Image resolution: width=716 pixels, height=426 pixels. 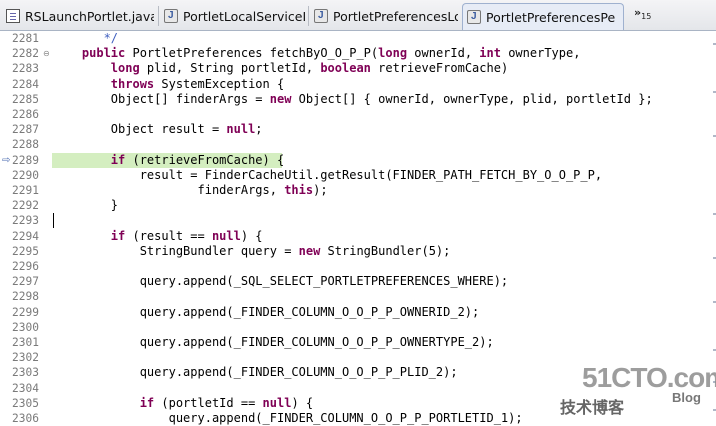 What do you see at coordinates (25, 312) in the screenshot?
I see `line-number: 2299` at bounding box center [25, 312].